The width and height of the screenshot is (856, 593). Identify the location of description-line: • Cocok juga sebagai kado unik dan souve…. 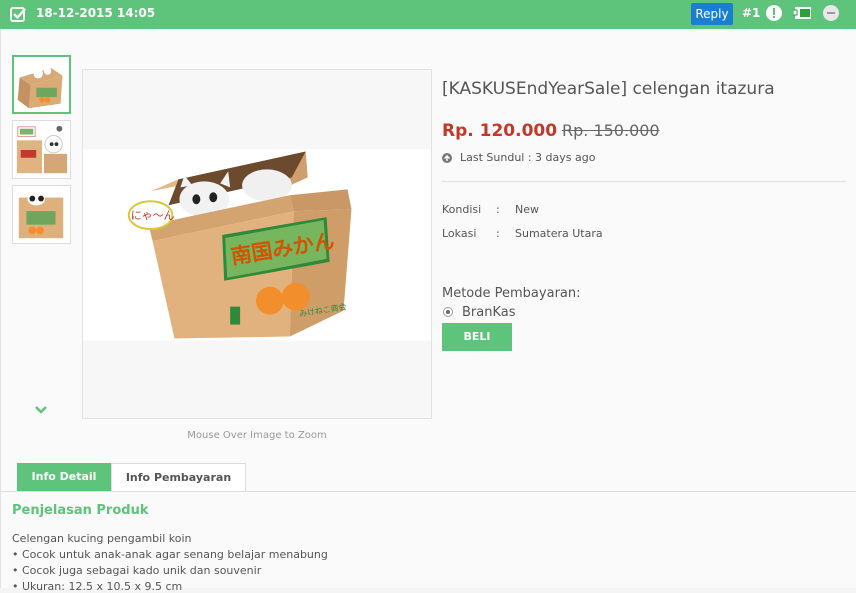
(137, 570).